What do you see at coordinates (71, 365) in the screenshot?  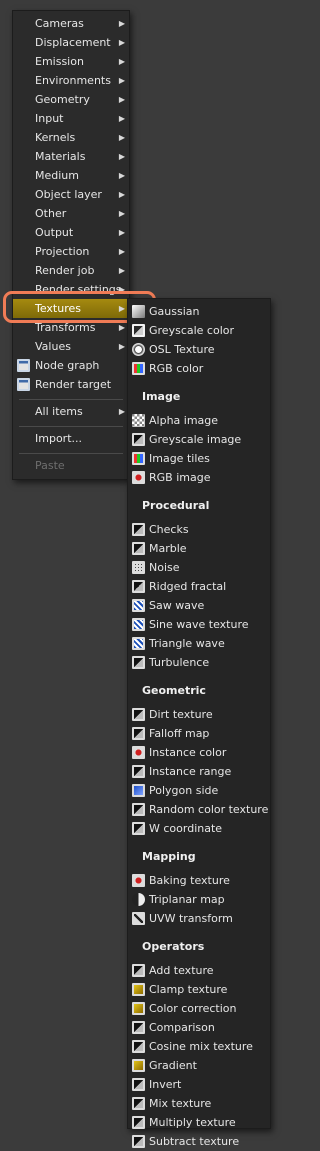 I see `menu-item-node-graph: Node graph` at bounding box center [71, 365].